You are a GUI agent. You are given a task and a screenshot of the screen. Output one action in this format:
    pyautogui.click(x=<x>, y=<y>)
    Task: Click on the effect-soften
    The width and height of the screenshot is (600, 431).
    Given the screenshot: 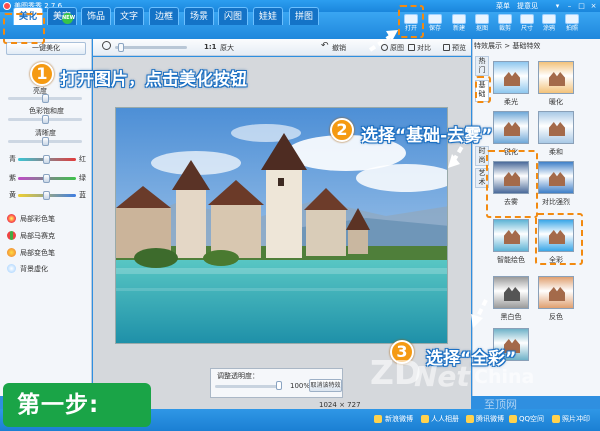 What is the action you would take?
    pyautogui.click(x=556, y=127)
    